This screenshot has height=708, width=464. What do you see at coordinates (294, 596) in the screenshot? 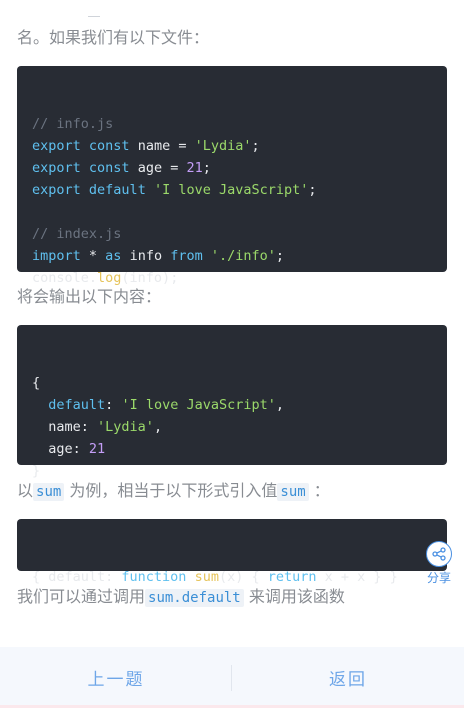
I see `final-suffix: 来调用该函数` at bounding box center [294, 596].